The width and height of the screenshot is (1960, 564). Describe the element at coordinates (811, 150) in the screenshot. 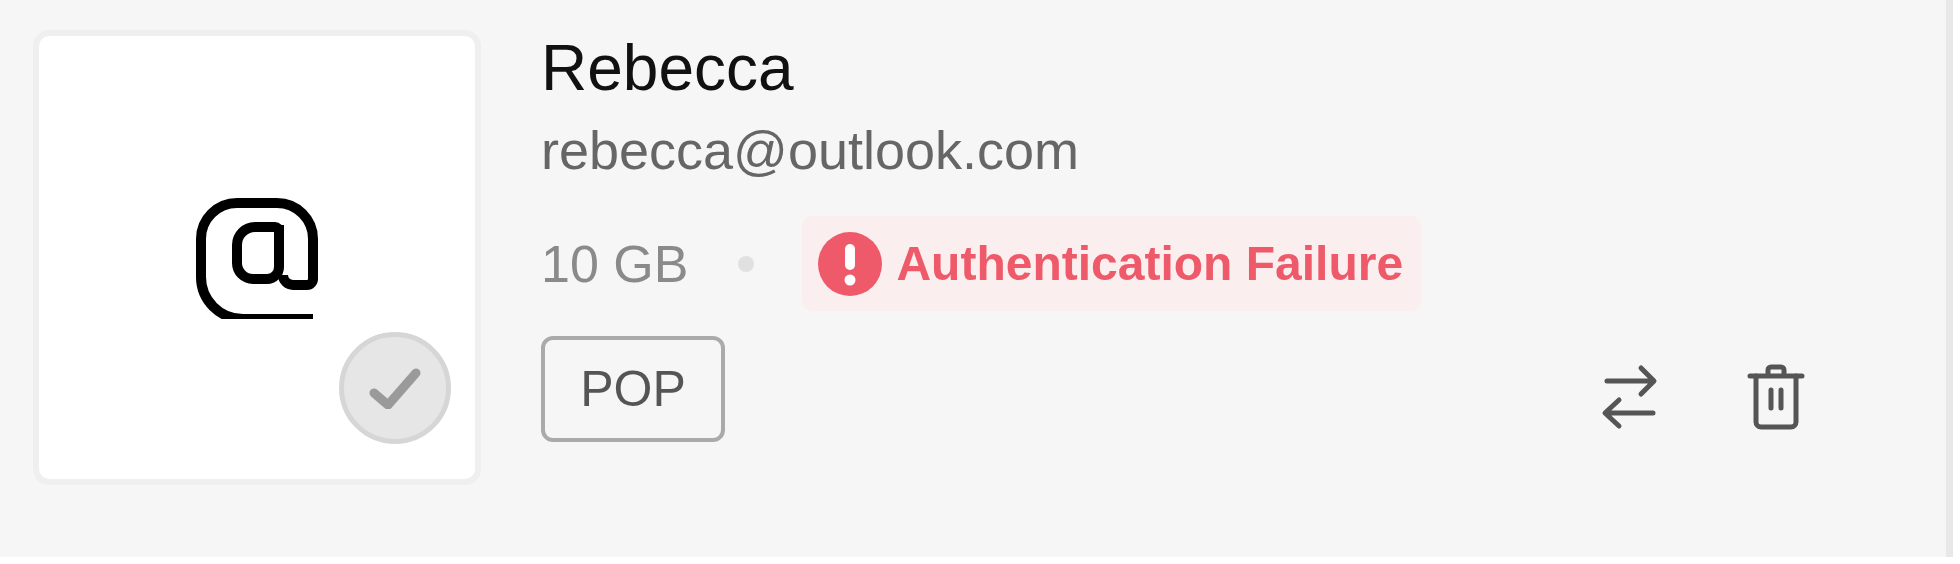

I see `account-email: rebecca@outlook.com` at that location.